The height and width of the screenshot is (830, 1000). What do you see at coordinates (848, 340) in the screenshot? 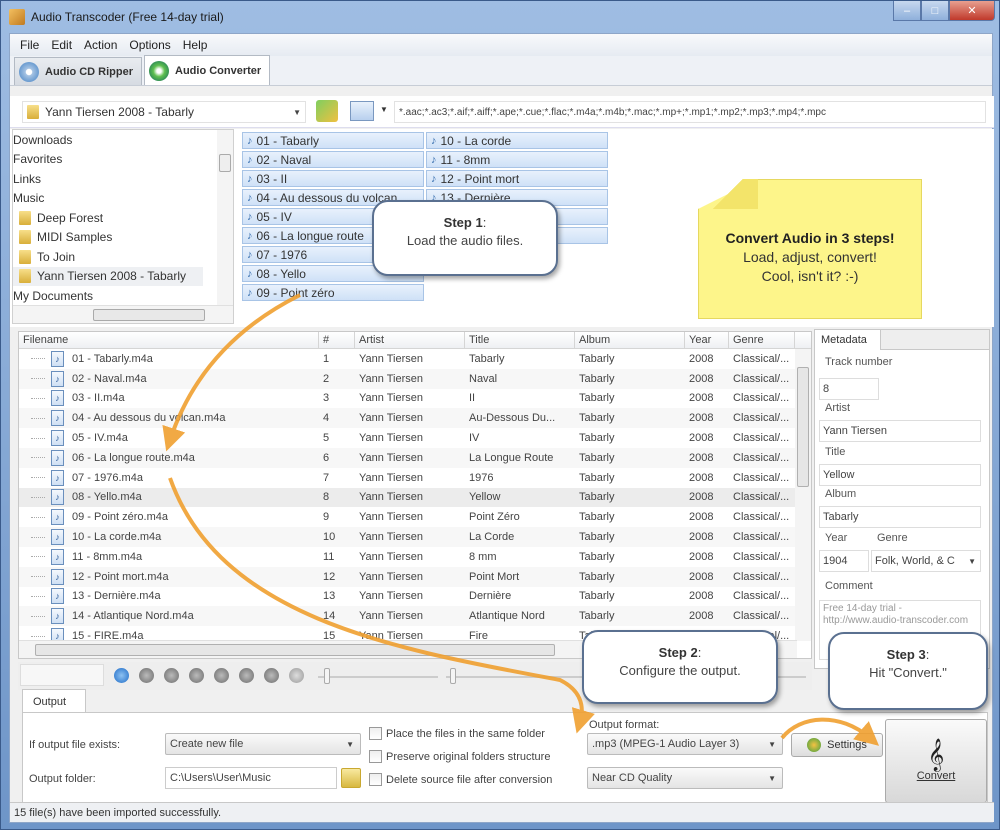
I see `tab-metadata: Metadata` at bounding box center [848, 340].